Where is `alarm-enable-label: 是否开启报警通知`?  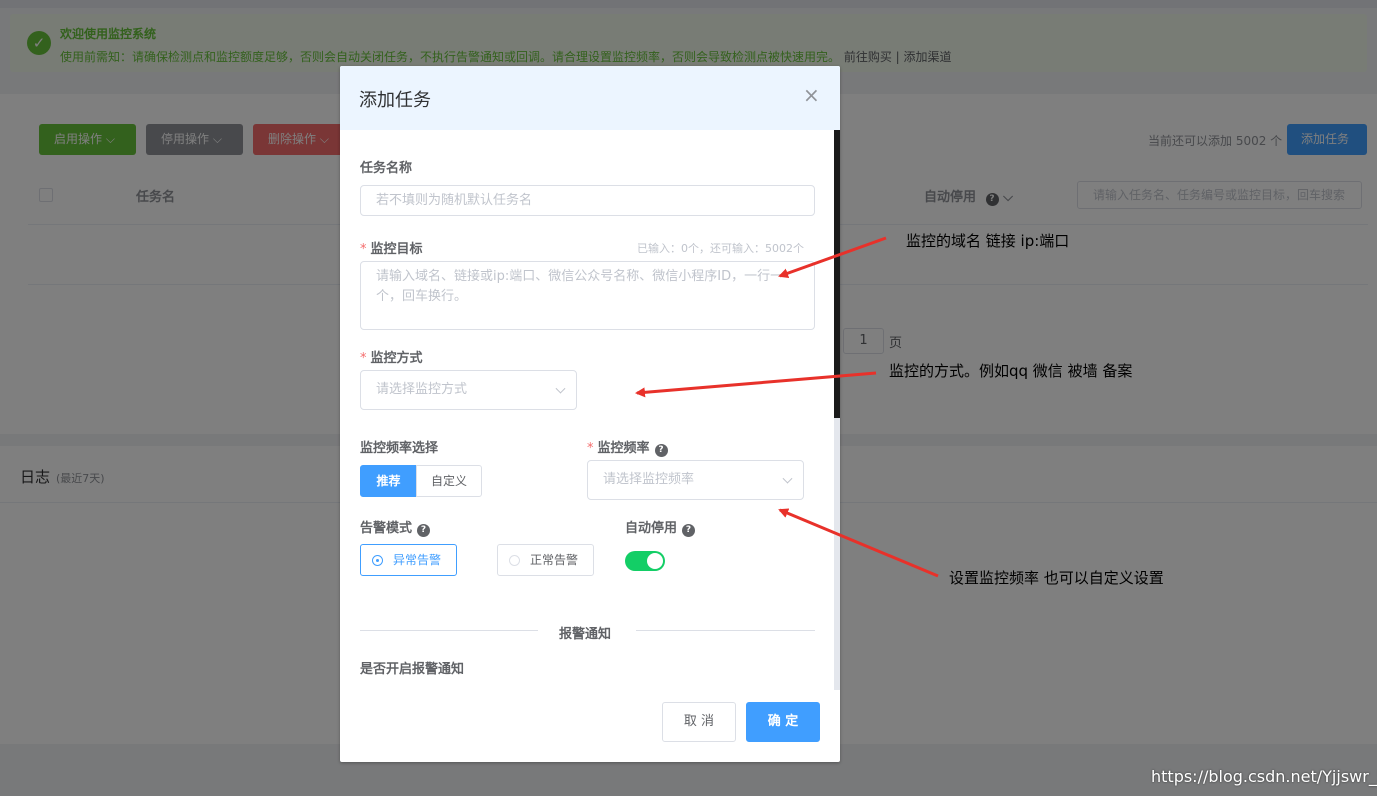 alarm-enable-label: 是否开启报警通知 is located at coordinates (412, 669).